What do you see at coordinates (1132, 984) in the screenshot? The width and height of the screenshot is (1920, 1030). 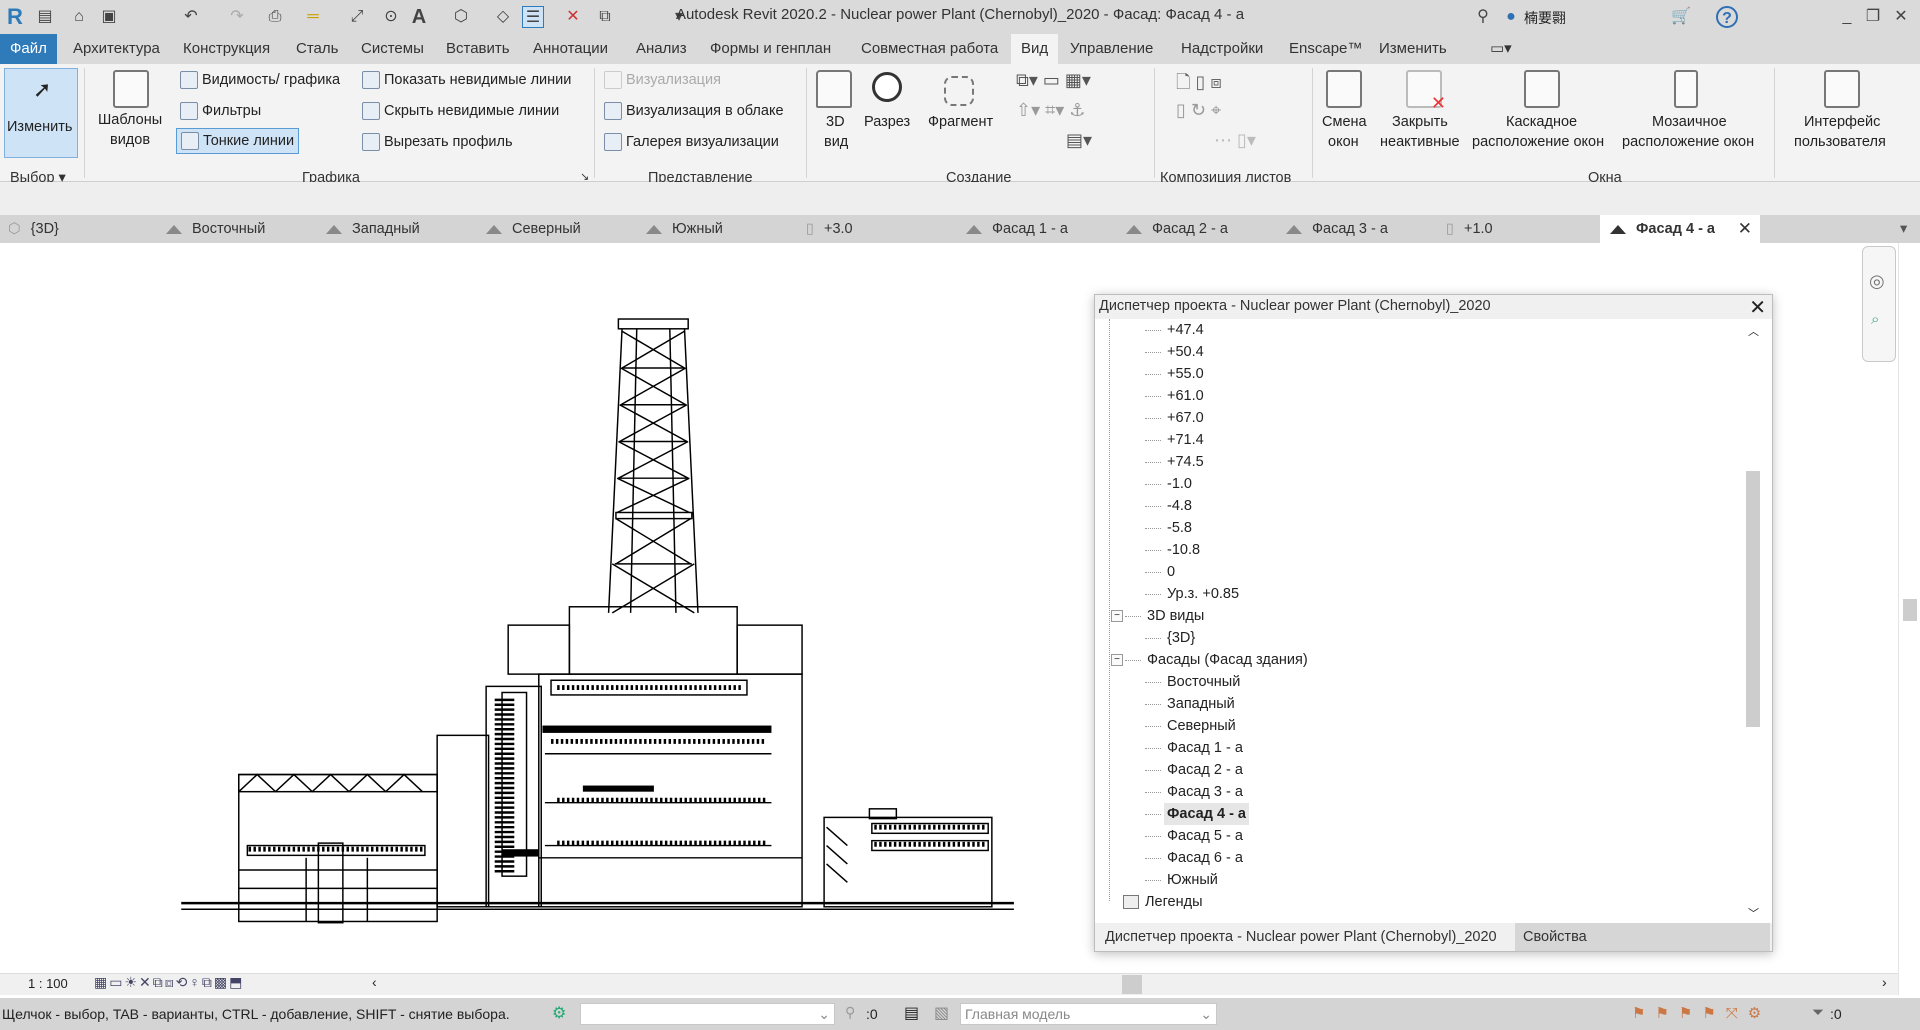 I see `horizontal-scroll-thumb` at bounding box center [1132, 984].